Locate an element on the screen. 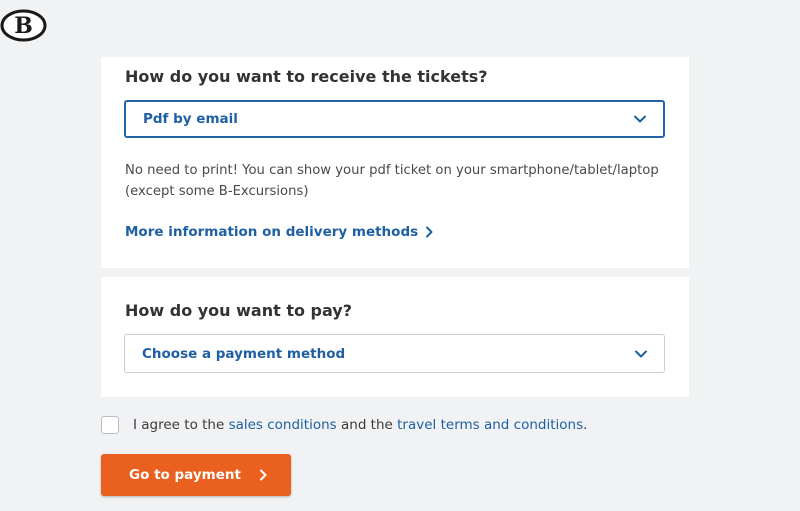 The height and width of the screenshot is (511, 800). payment-method-select: Choose a payment method is located at coordinates (394, 353).